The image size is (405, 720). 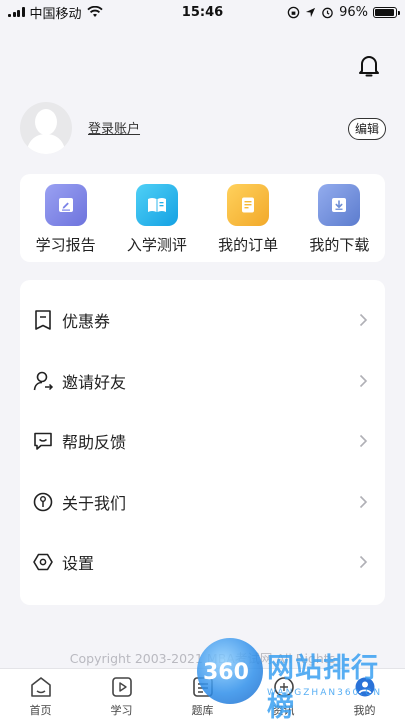 I want to click on menu-item-invite-friends: 邀请好友, so click(x=202, y=381).